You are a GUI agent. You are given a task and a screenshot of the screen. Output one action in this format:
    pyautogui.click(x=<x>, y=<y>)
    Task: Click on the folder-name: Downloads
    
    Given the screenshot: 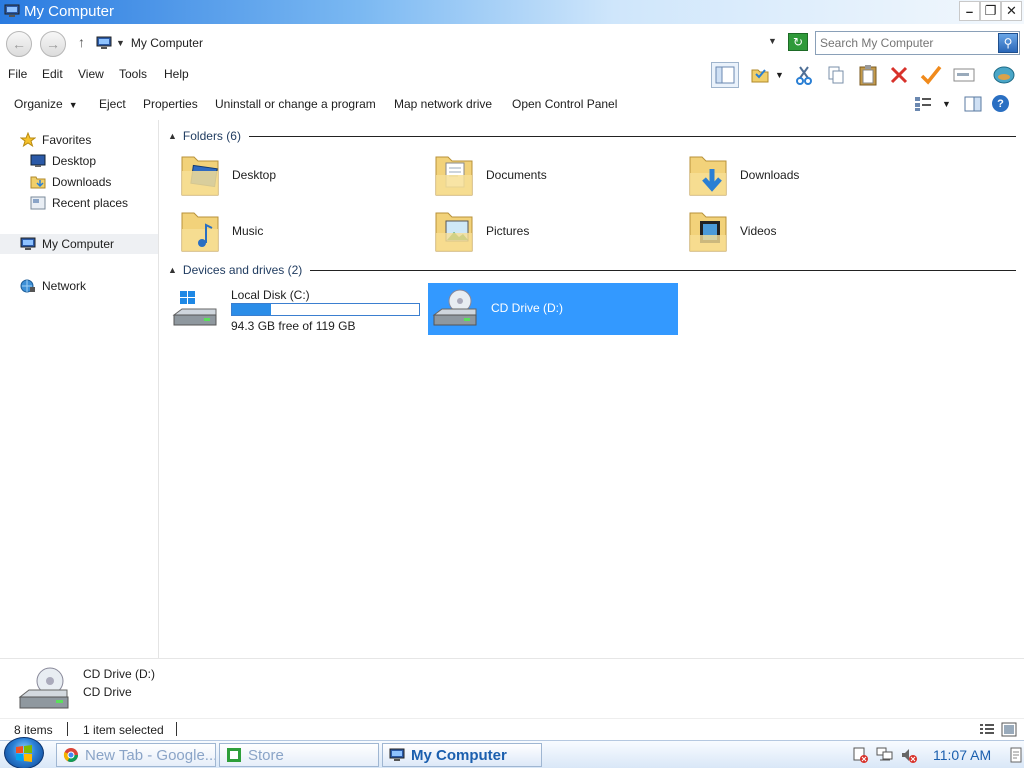 What is the action you would take?
    pyautogui.click(x=770, y=175)
    